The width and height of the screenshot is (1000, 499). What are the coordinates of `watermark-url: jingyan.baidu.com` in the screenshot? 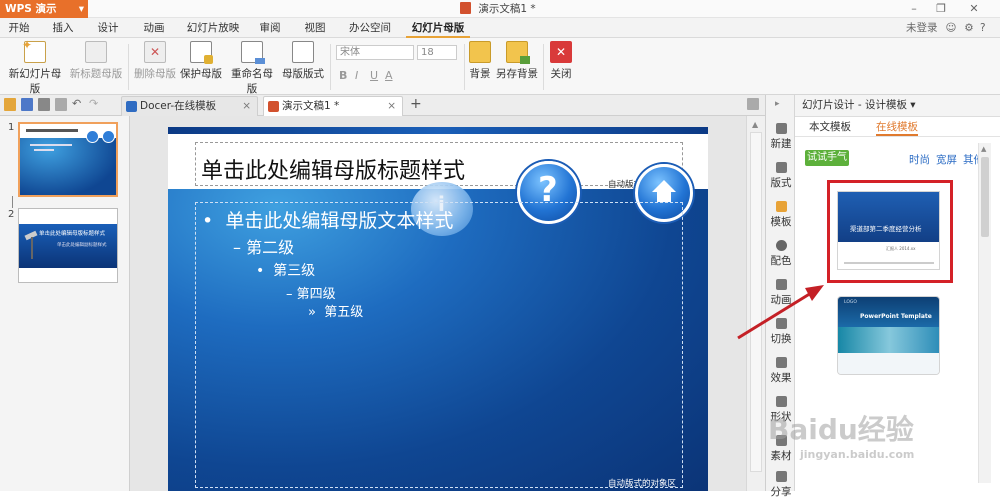 It's located at (857, 454).